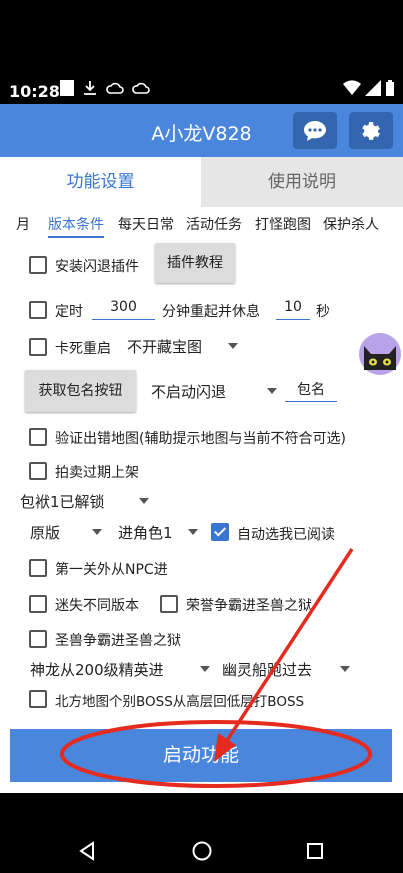 The image size is (403, 873). I want to click on download-icon, so click(90, 88).